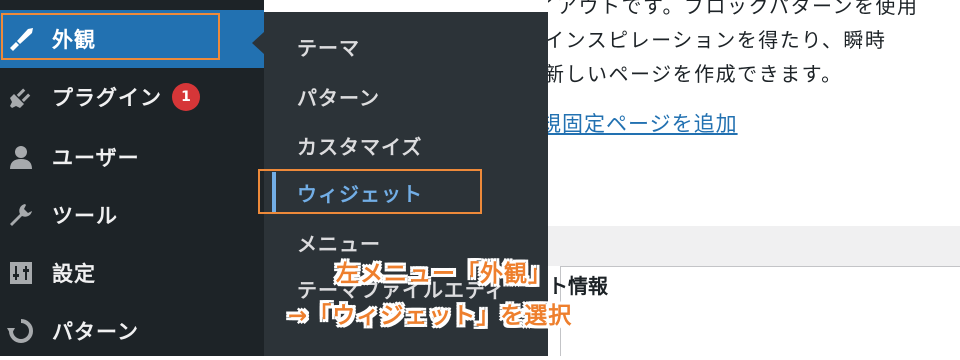  What do you see at coordinates (359, 145) in the screenshot?
I see `submenu-item-customize: カスタマイズ` at bounding box center [359, 145].